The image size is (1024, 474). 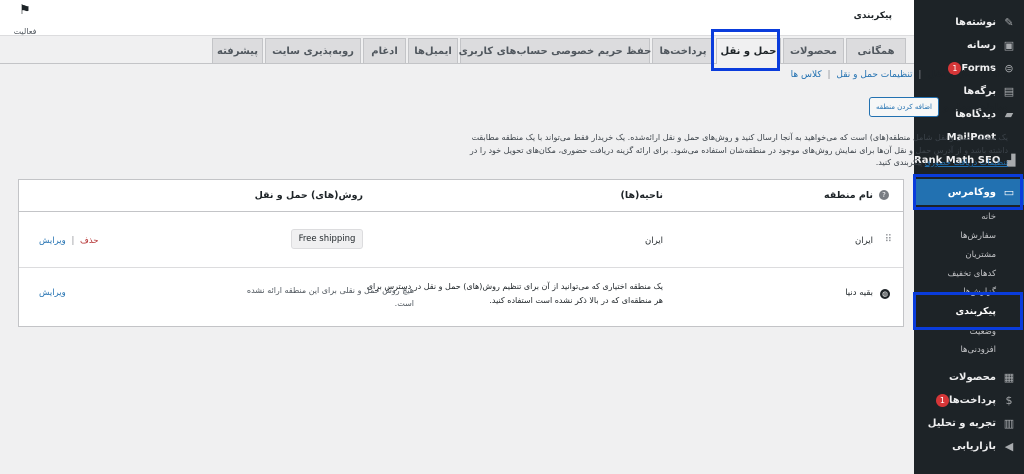 What do you see at coordinates (1009, 446) in the screenshot?
I see `megaphone-icon: ◀` at bounding box center [1009, 446].